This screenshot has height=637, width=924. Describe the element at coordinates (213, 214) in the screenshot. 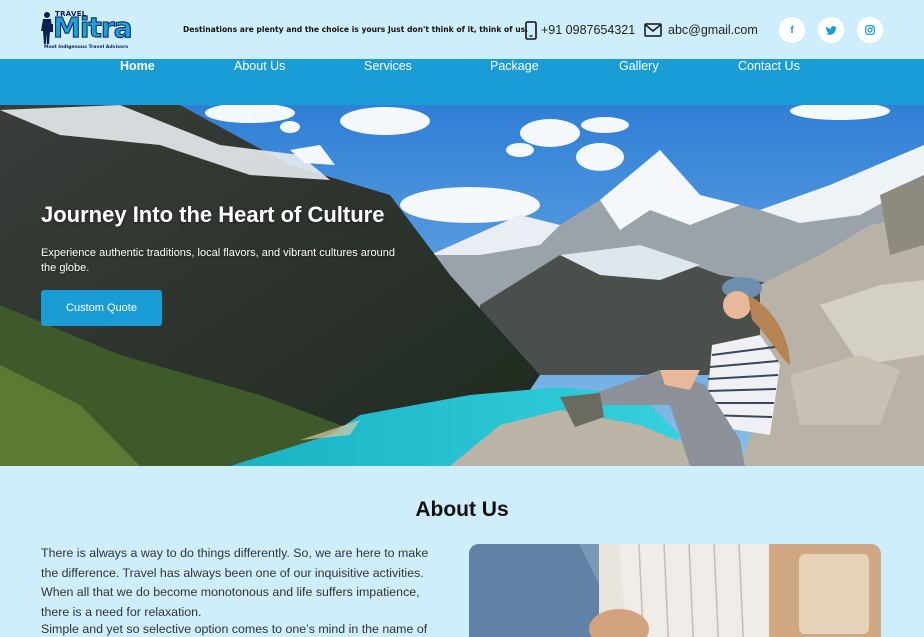

I see `hero-title: Journey Into the Heart of Culture` at that location.